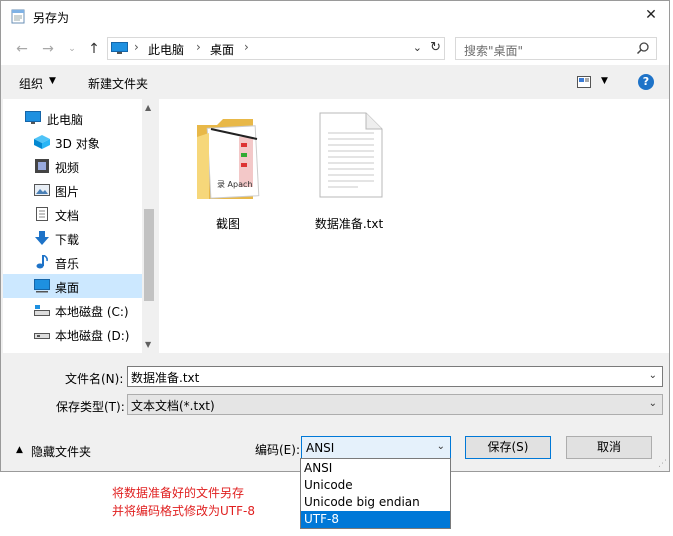 The height and width of the screenshot is (536, 673). Describe the element at coordinates (67, 288) in the screenshot. I see `sidebar-item-label: 桌面` at that location.